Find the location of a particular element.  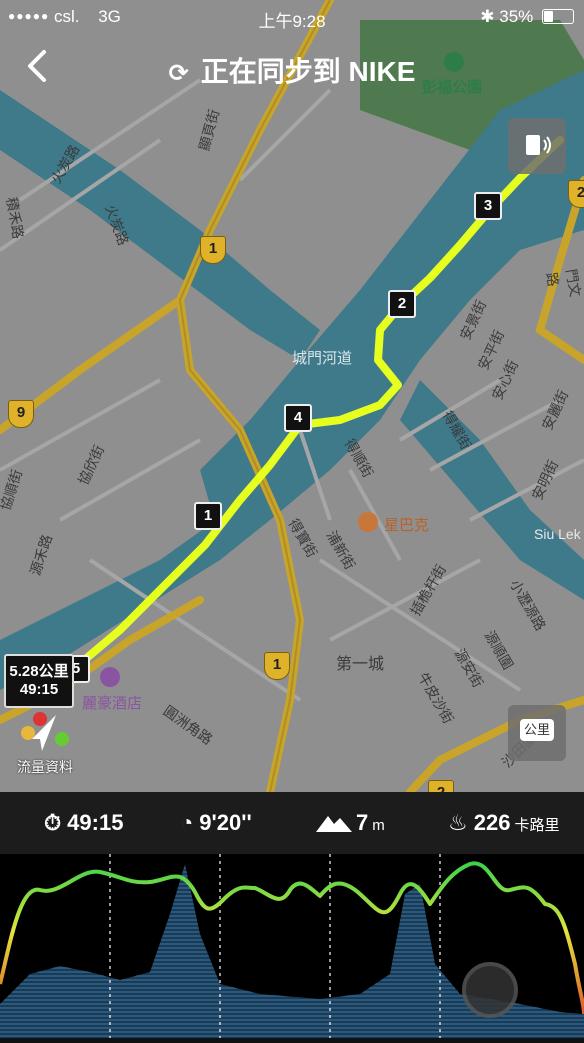

speaker-icon is located at coordinates (538, 145).